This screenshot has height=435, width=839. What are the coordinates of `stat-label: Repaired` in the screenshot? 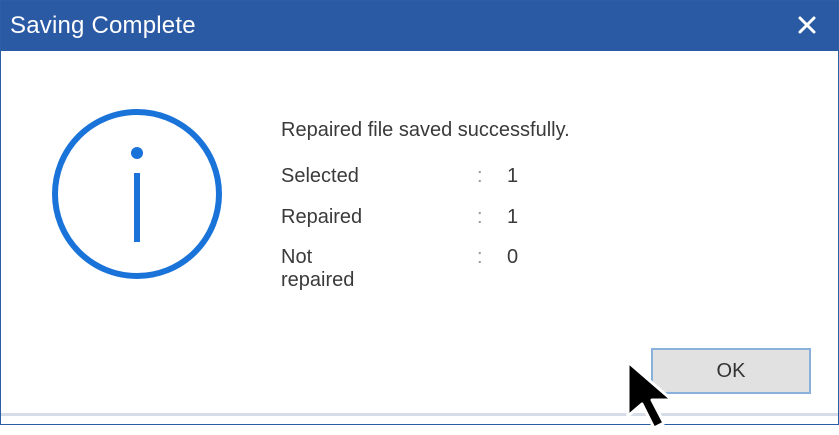 It's located at (322, 216).